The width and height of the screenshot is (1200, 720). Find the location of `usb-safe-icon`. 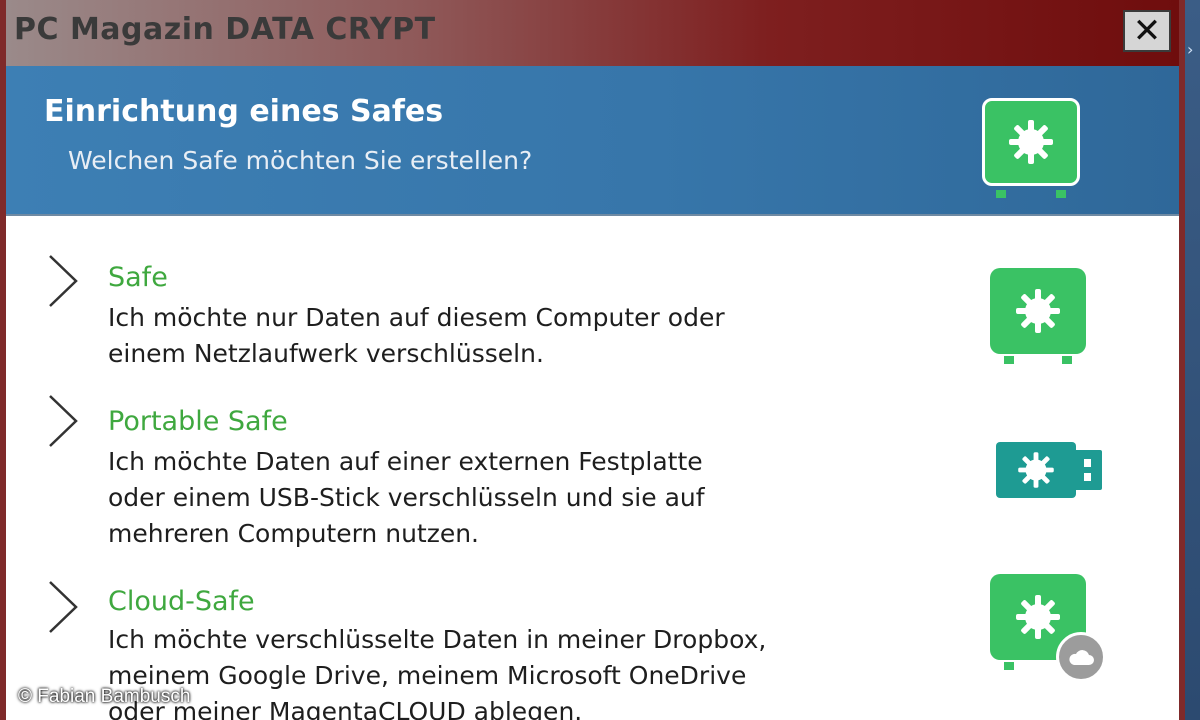

usb-safe-icon is located at coordinates (1052, 468).